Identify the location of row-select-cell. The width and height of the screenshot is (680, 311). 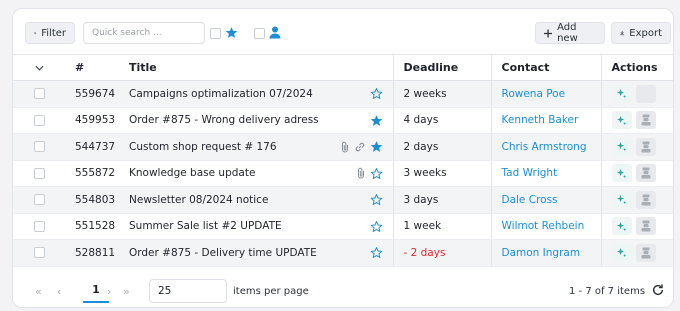
(39, 253).